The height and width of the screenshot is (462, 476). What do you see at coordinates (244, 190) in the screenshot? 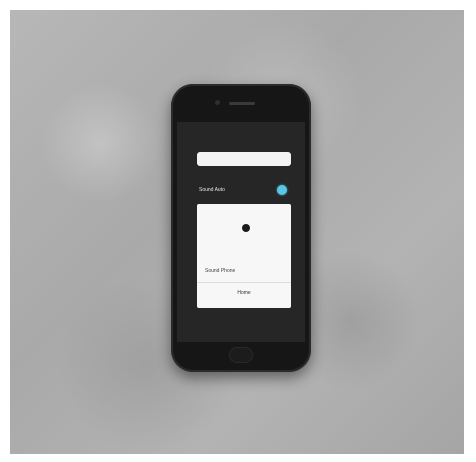
I see `sound-toggle-row: Sound Auto` at bounding box center [244, 190].